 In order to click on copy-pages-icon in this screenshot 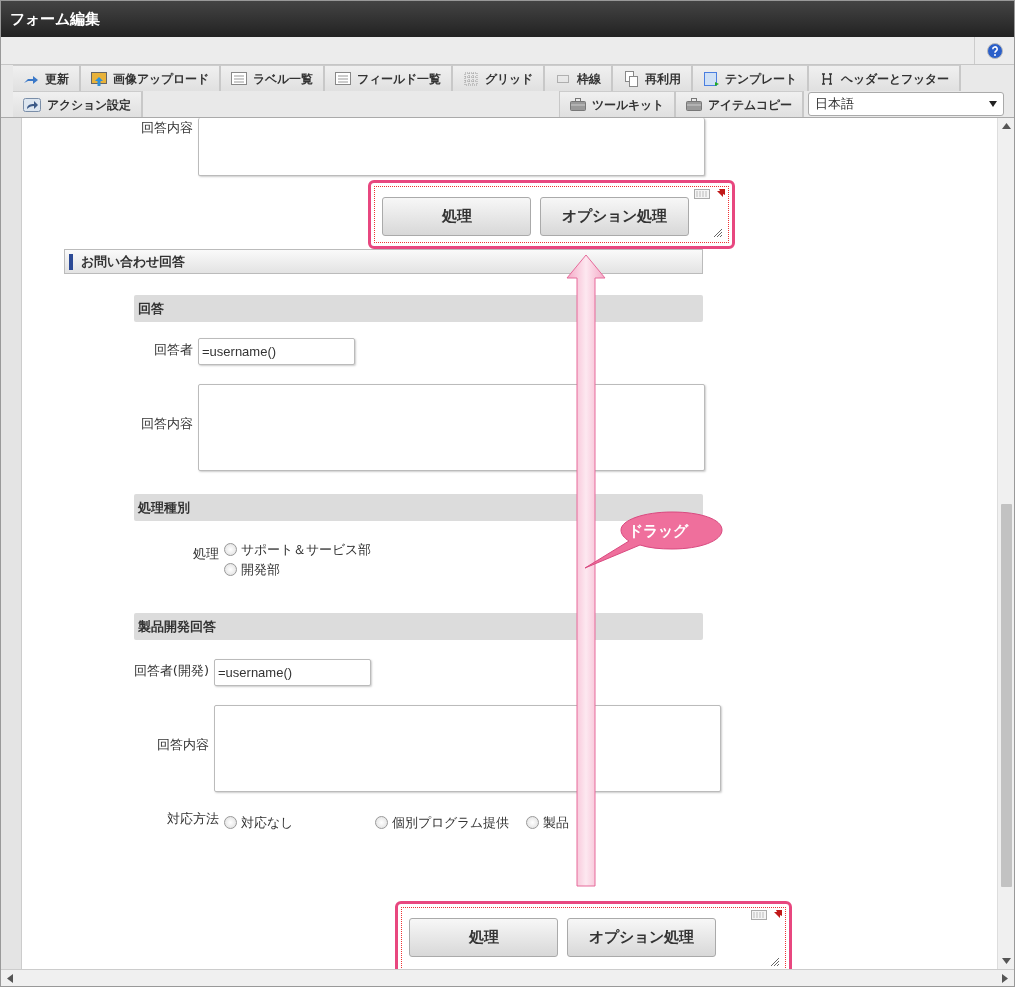, I will do `click(631, 78)`.